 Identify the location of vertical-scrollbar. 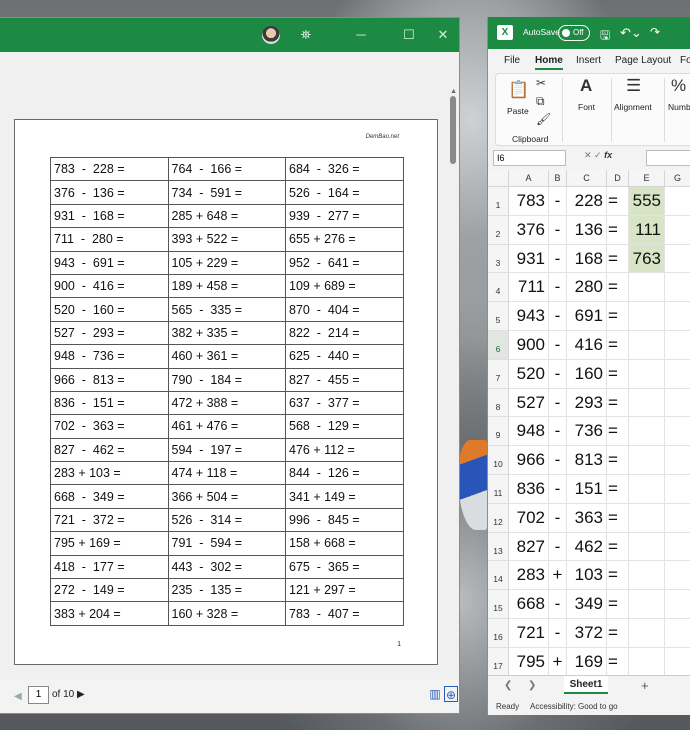
(453, 130).